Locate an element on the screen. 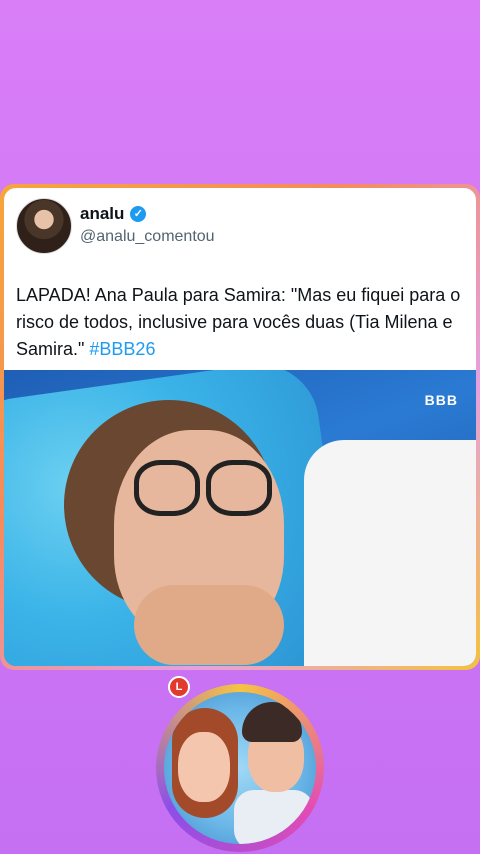  user-handle: @analu_comentou is located at coordinates (147, 237).